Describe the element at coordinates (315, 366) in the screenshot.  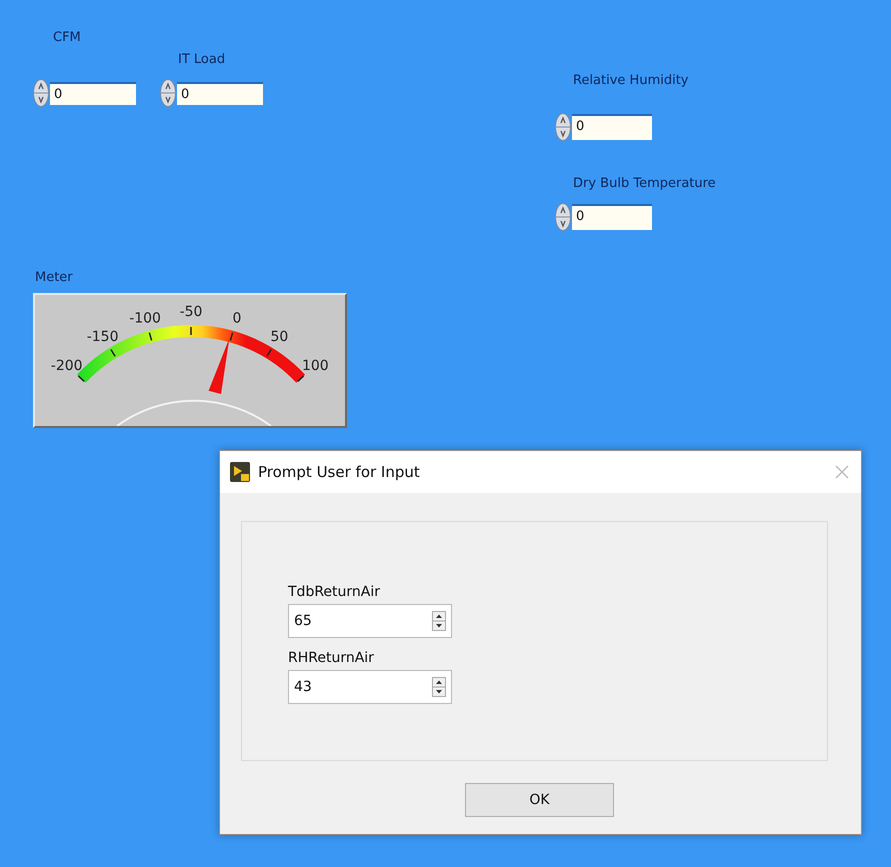
I see `scale-label: 100` at that location.